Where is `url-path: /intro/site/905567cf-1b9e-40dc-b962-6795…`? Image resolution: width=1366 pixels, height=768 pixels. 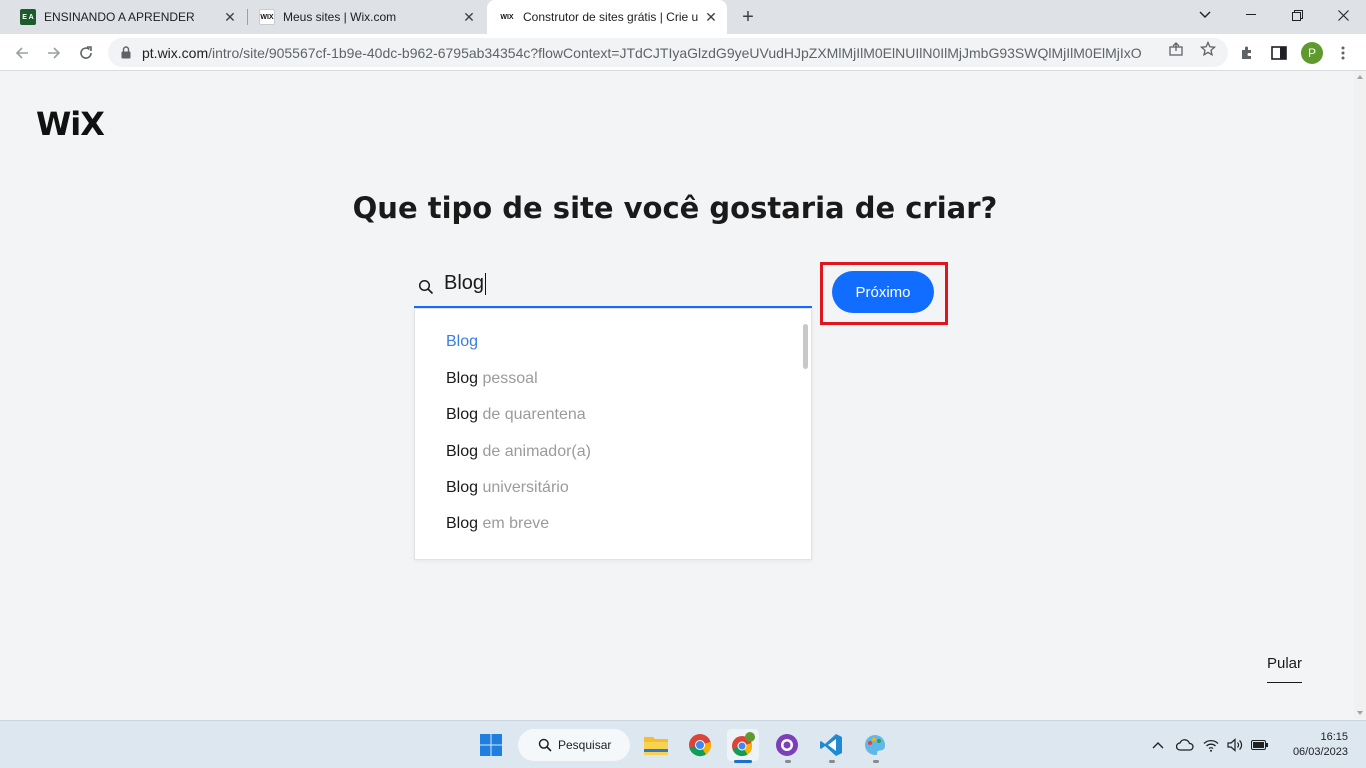
url-path: /intro/site/905567cf-1b9e-40dc-b962-6795… is located at coordinates (675, 52).